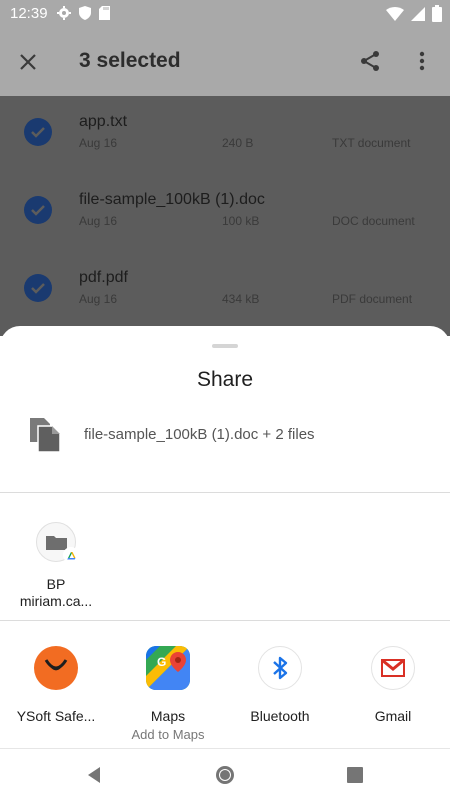 The height and width of the screenshot is (800, 450). Describe the element at coordinates (225, 135) in the screenshot. I see `file-row: app.txt Aug 16 240 B TXT document` at that location.